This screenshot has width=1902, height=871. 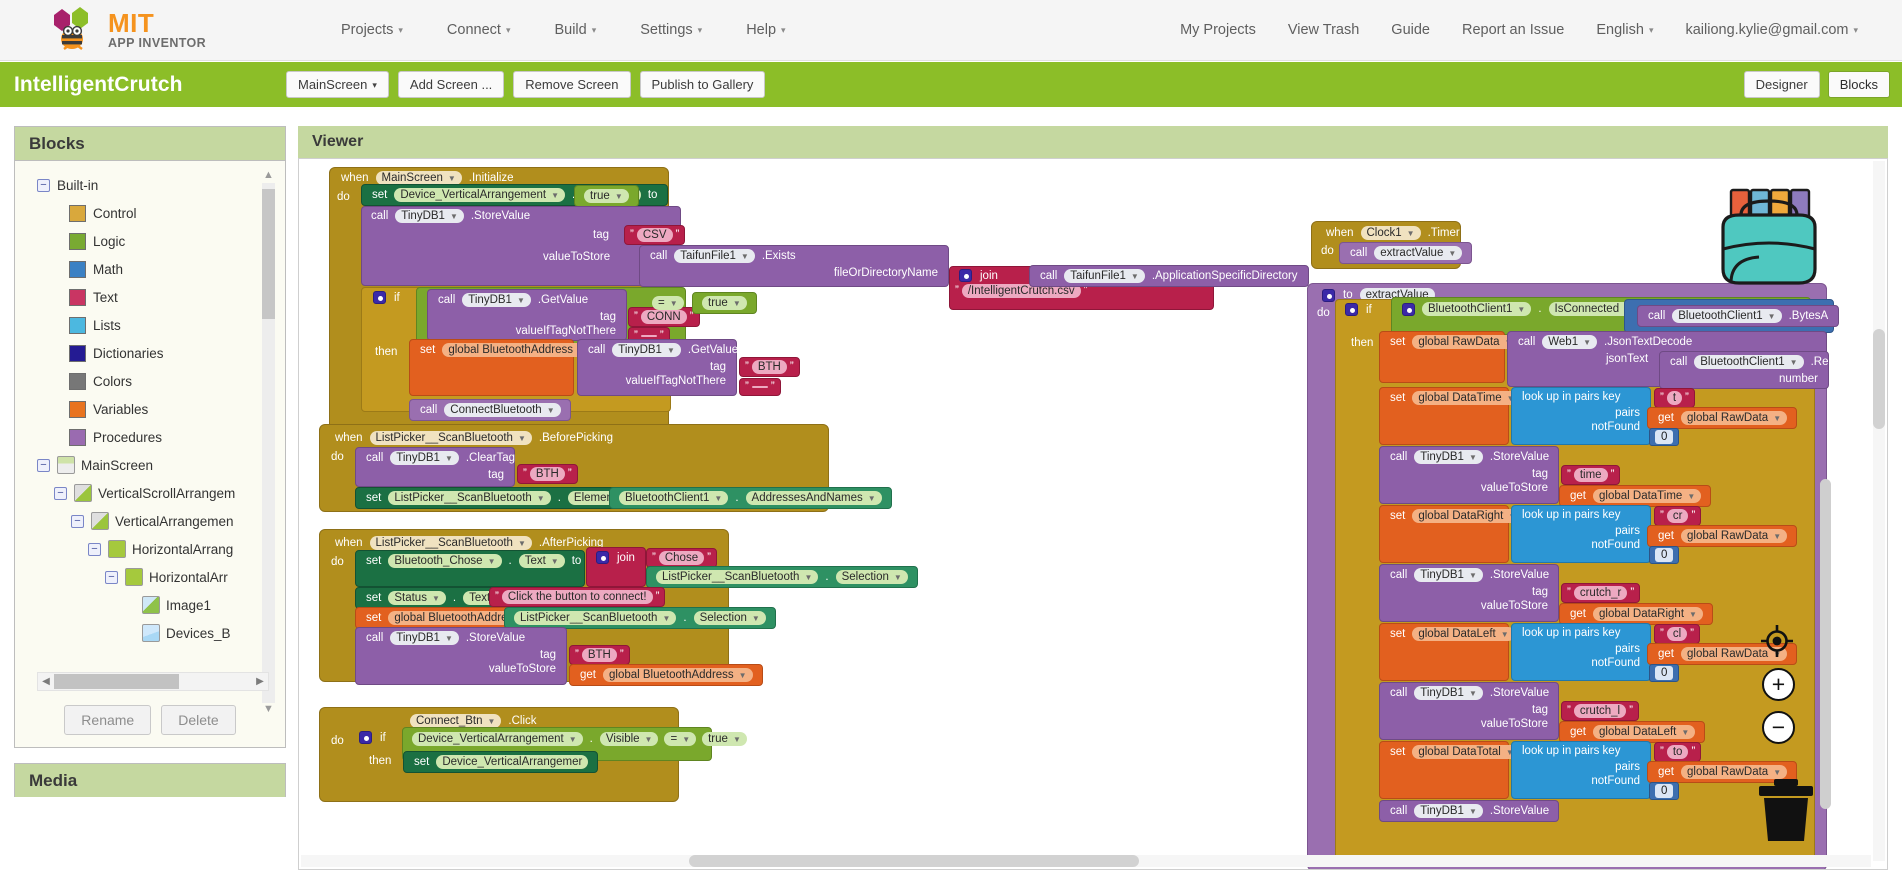 What do you see at coordinates (1879, 379) in the screenshot?
I see `canvas-vertical-scroll-thumb` at bounding box center [1879, 379].